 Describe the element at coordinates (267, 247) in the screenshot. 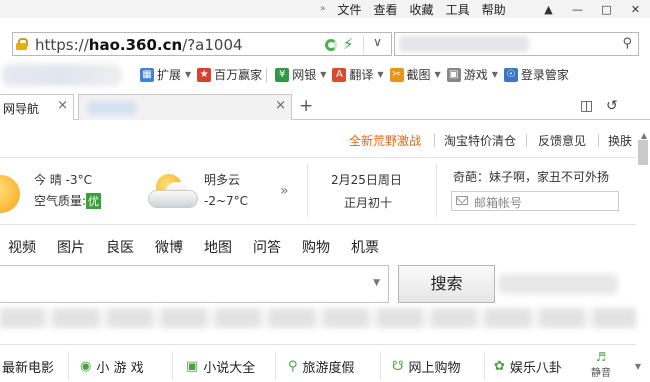

I see `search-cat-qa: 问答` at that location.